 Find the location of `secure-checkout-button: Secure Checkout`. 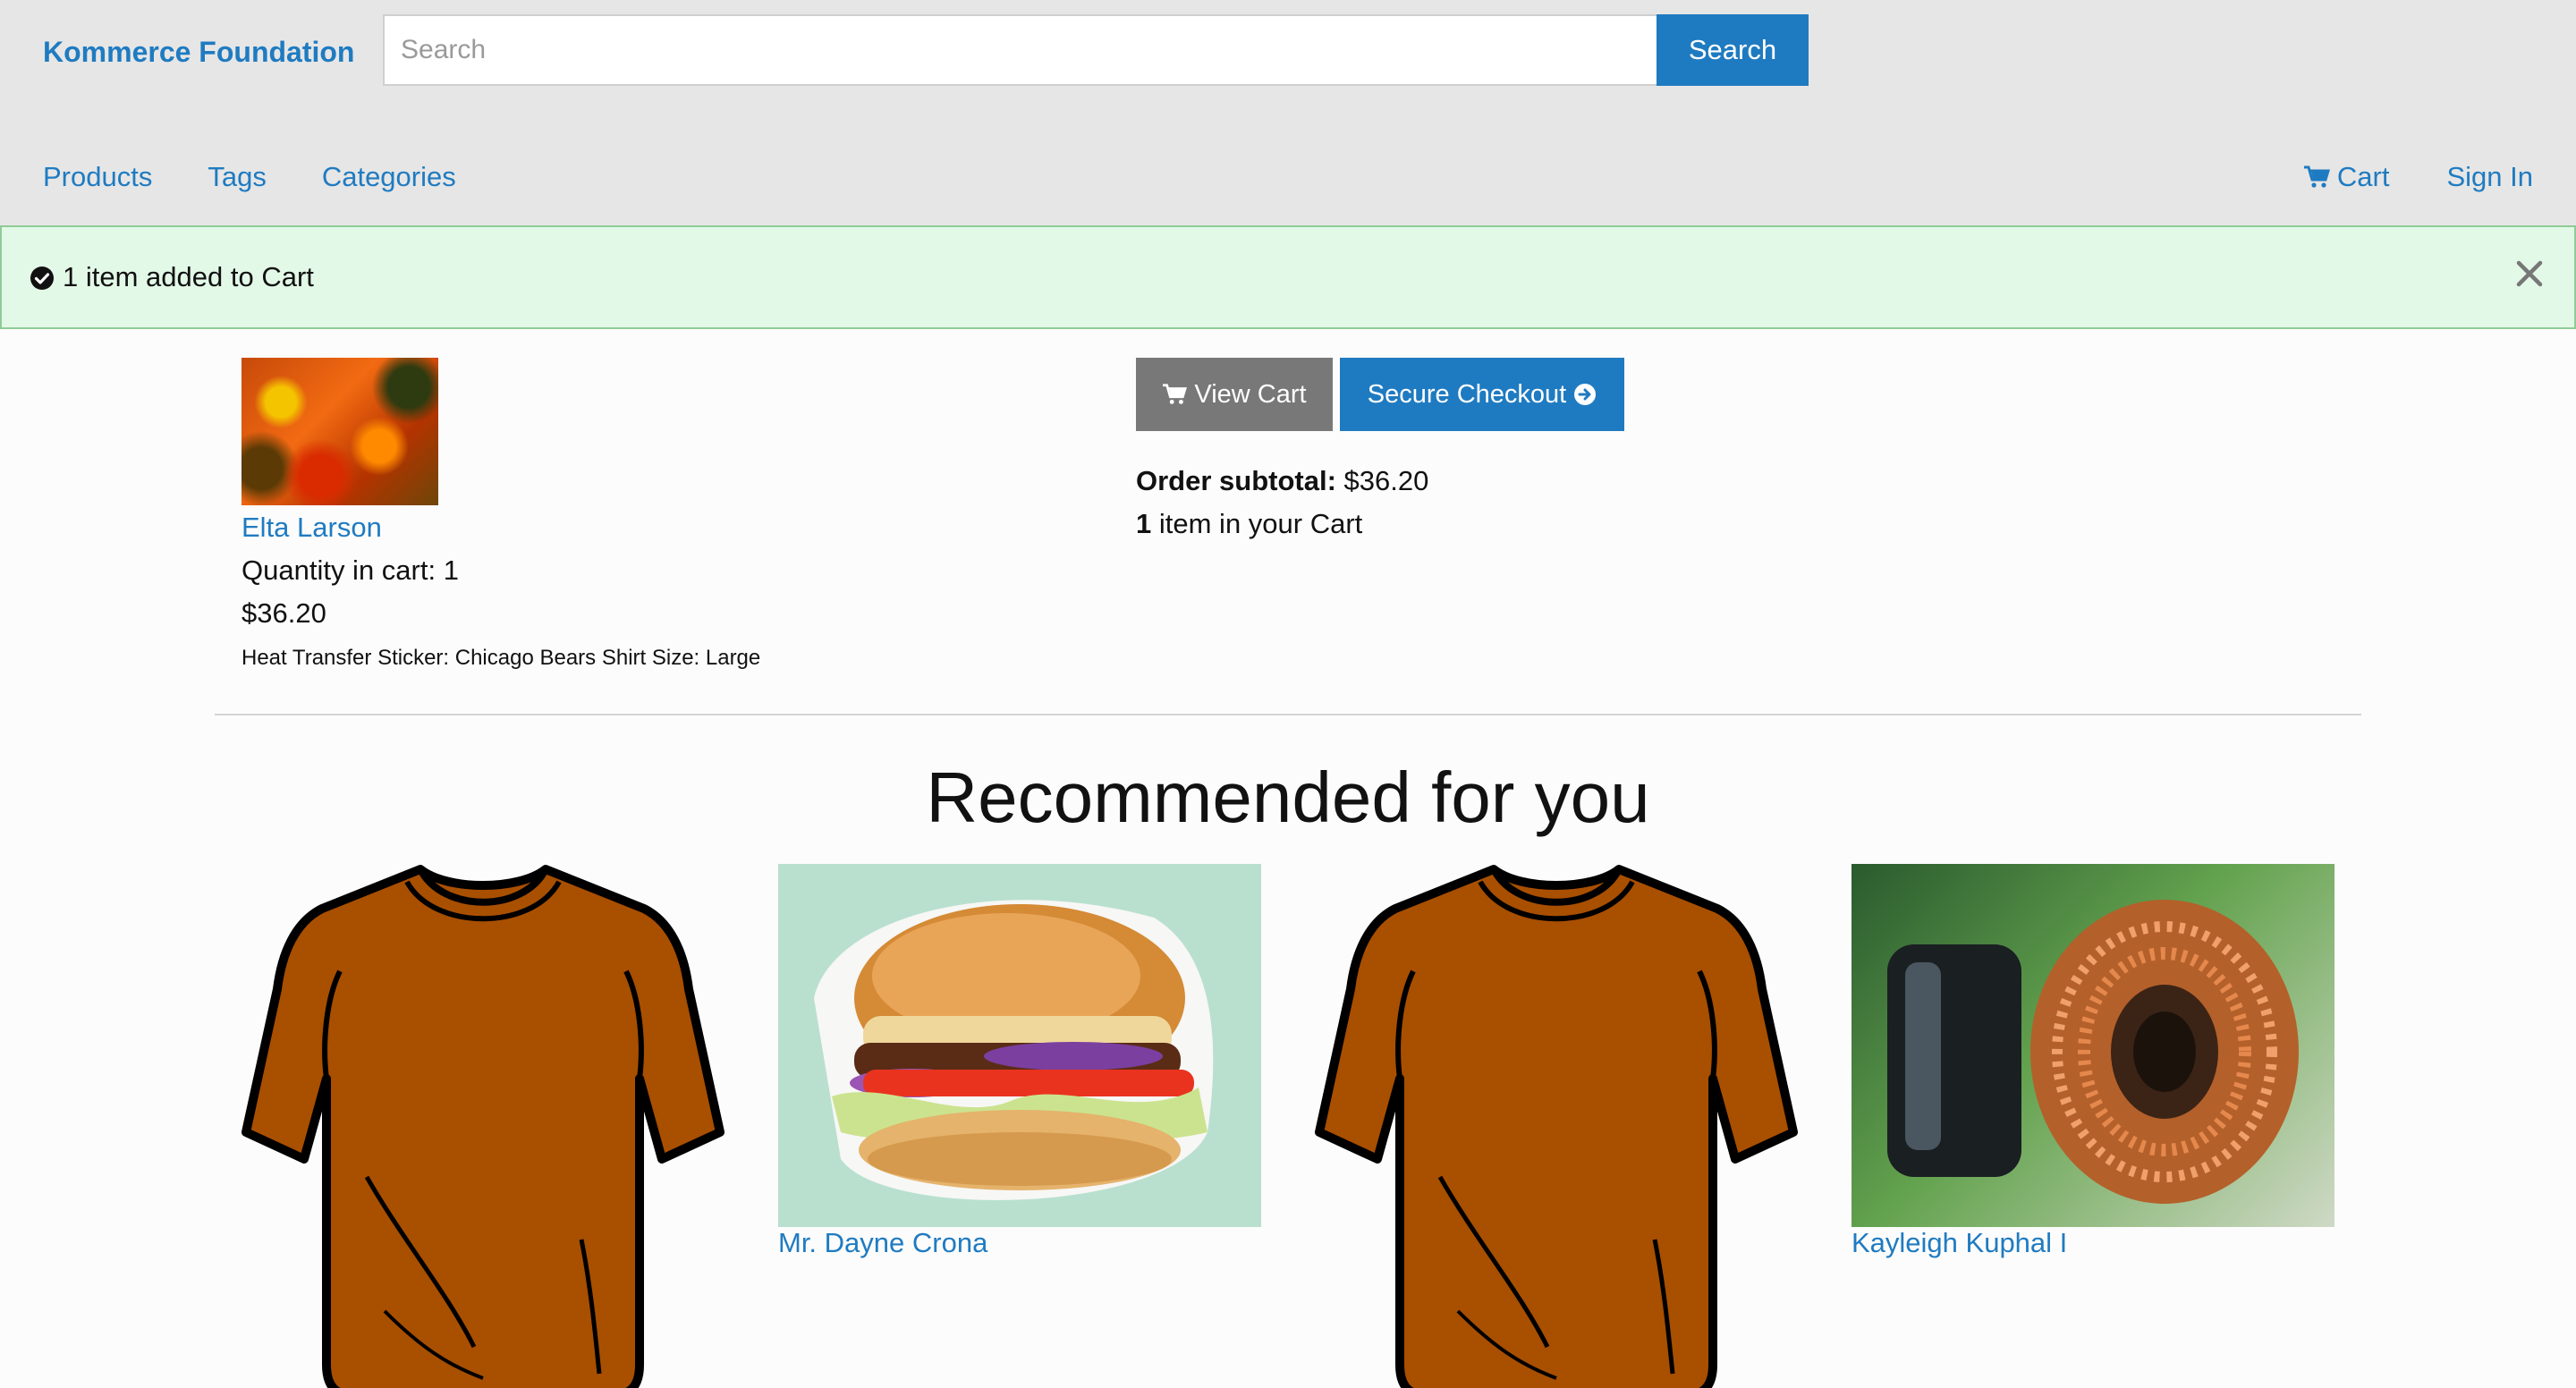

secure-checkout-button: Secure Checkout is located at coordinates (1482, 395).